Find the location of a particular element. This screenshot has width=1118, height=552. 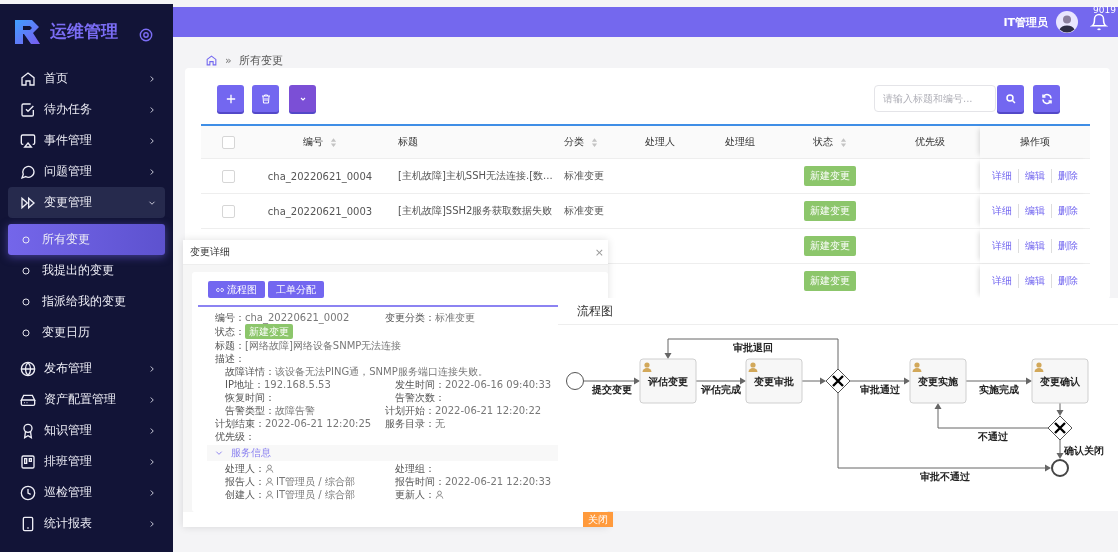

status-badge: 新建变更 is located at coordinates (830, 176).